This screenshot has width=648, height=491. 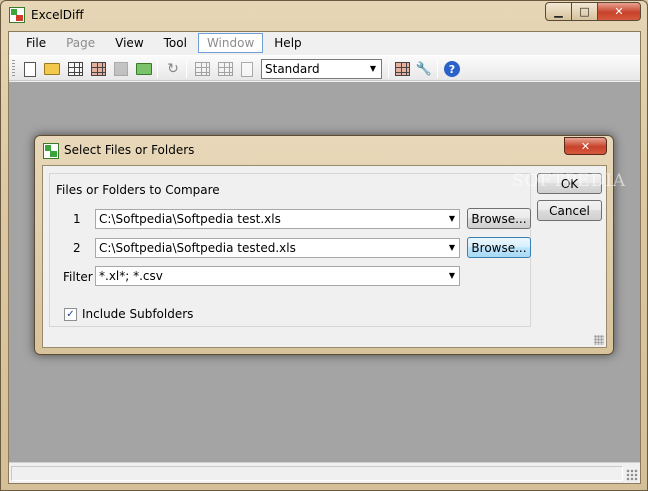 I want to click on include-subfolders-label: Include Subfolders, so click(x=137, y=314).